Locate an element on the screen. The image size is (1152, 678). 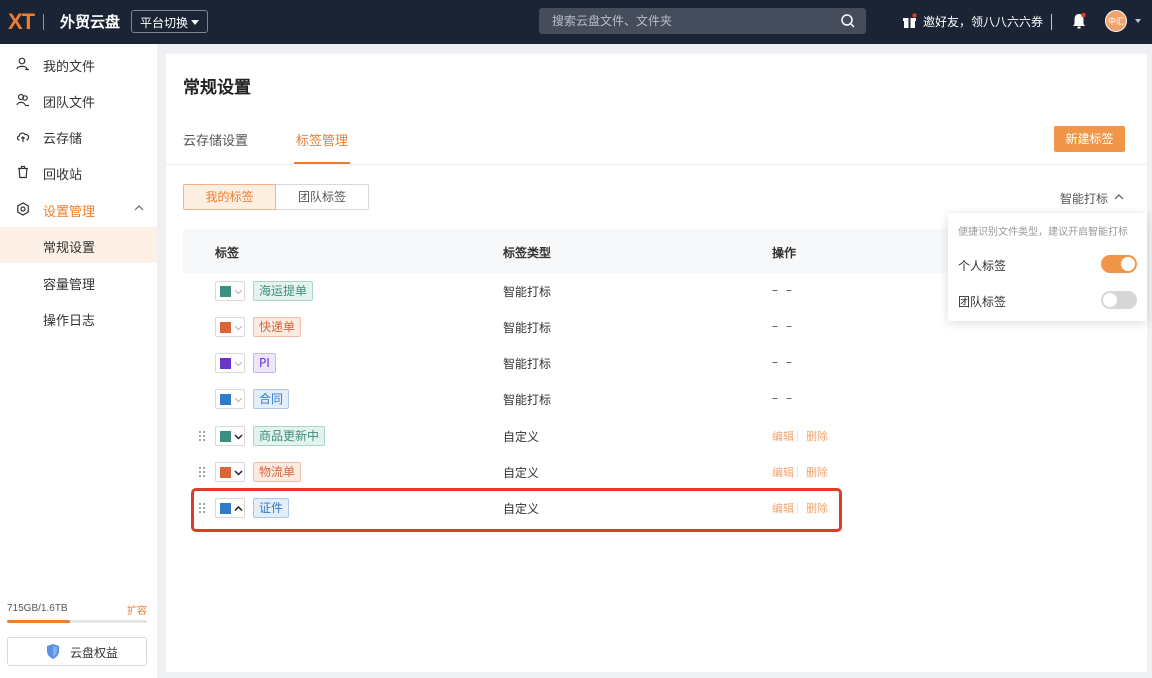
user-file-icon is located at coordinates (22, 64).